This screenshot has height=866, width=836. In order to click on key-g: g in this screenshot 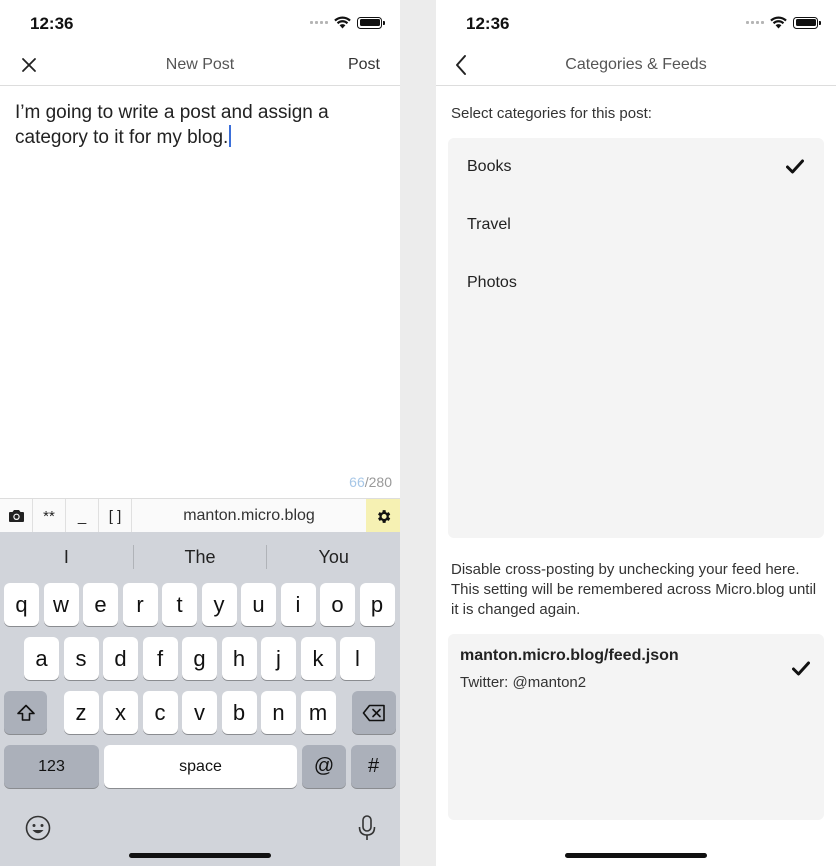, I will do `click(199, 658)`.